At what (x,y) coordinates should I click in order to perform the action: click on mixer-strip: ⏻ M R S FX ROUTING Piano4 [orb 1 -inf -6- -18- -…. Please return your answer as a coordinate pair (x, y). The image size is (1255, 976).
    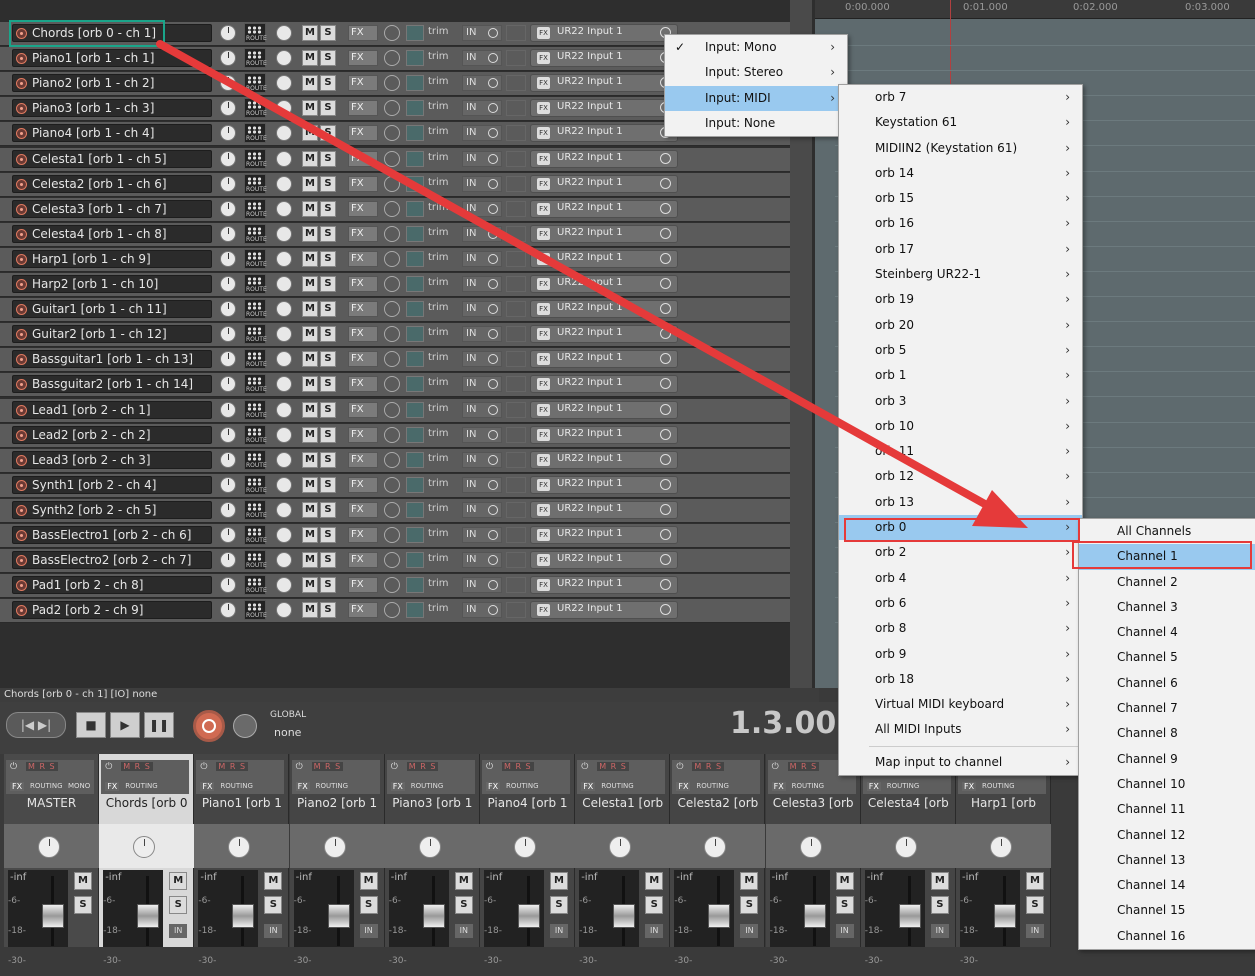
    Looking at the image, I should click on (527, 860).